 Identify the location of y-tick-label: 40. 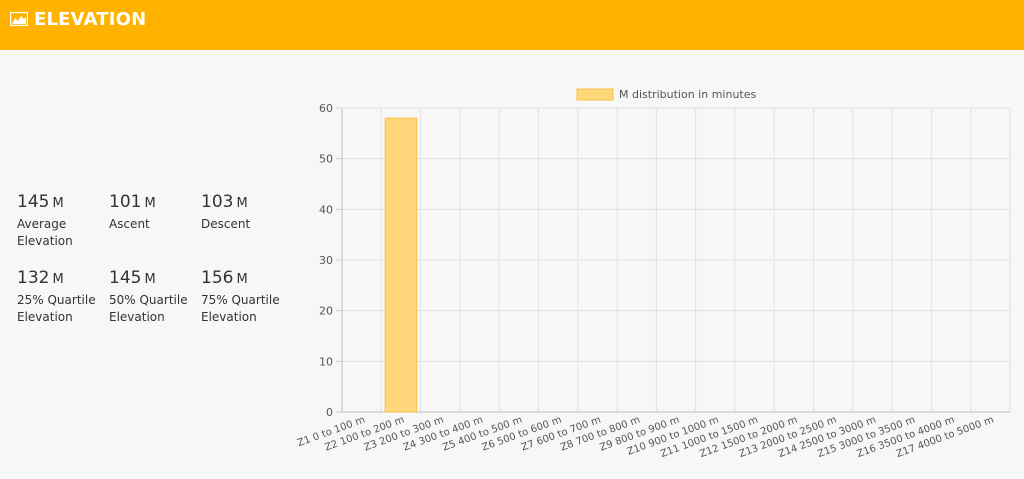
(326, 209).